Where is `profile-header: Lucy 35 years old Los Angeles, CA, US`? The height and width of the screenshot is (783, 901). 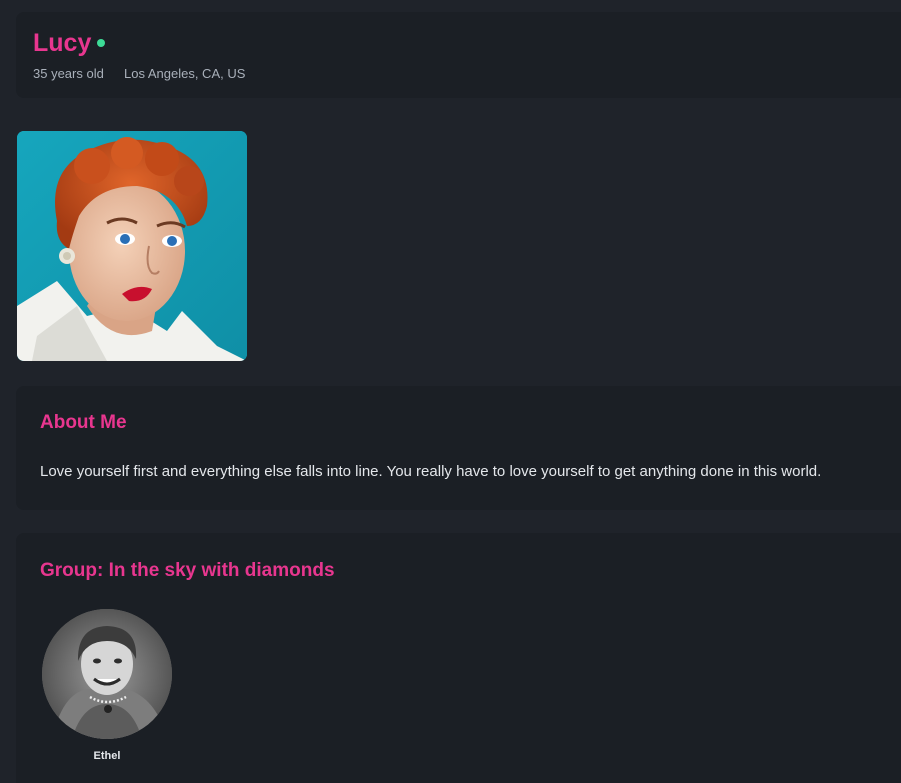
profile-header: Lucy 35 years old Los Angeles, CA, US is located at coordinates (458, 55).